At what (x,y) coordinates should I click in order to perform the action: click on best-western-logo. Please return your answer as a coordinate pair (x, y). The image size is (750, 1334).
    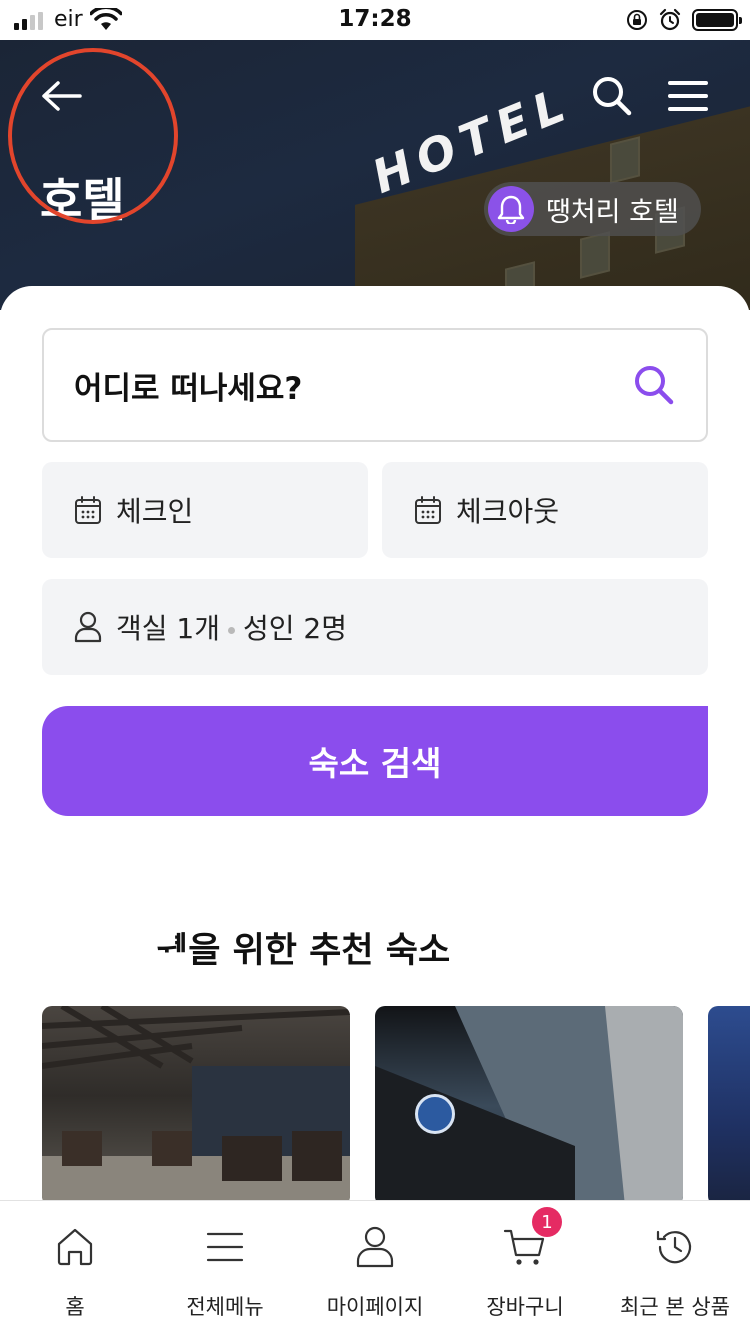
    Looking at the image, I should click on (435, 1114).